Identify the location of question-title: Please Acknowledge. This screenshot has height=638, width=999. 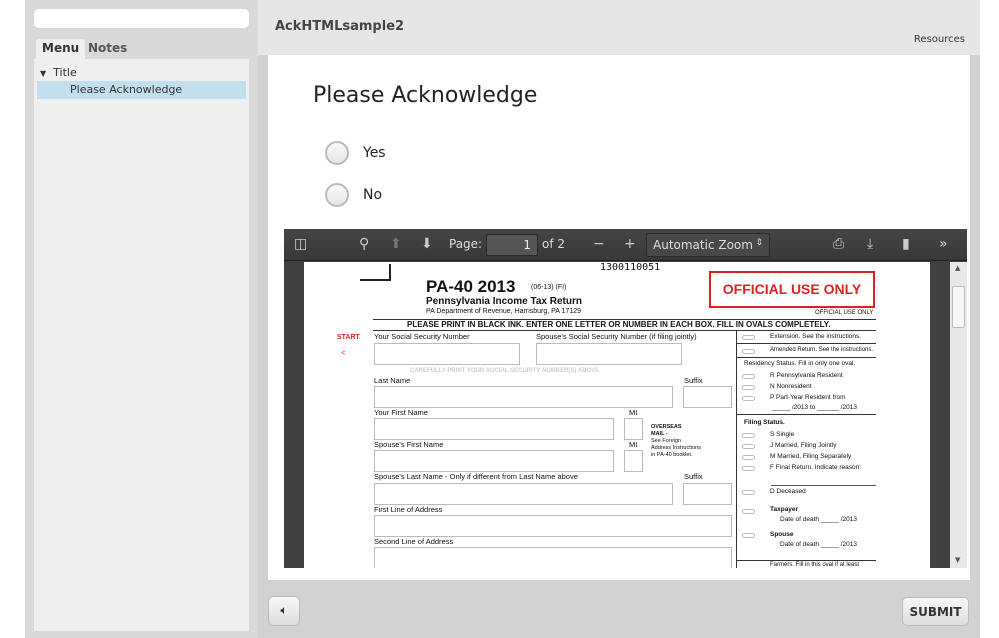
(425, 95).